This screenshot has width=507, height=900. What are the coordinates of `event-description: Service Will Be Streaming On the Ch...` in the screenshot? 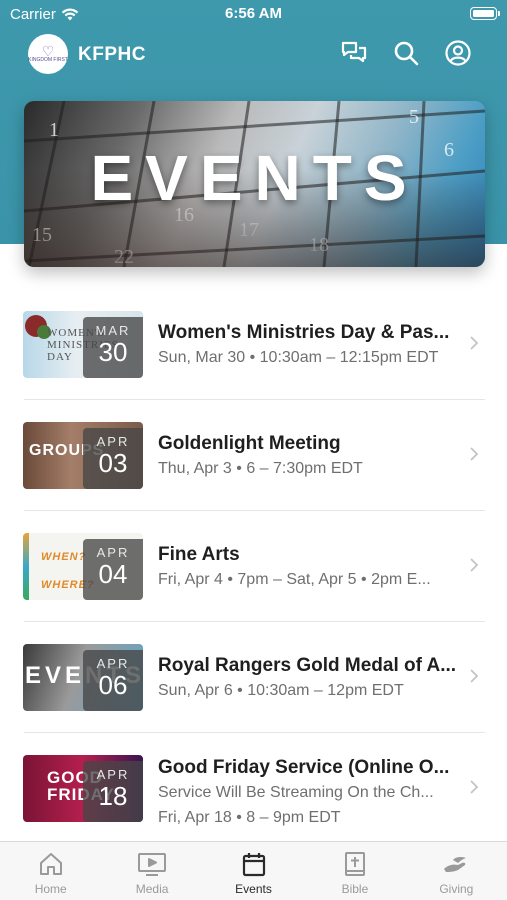 It's located at (296, 792).